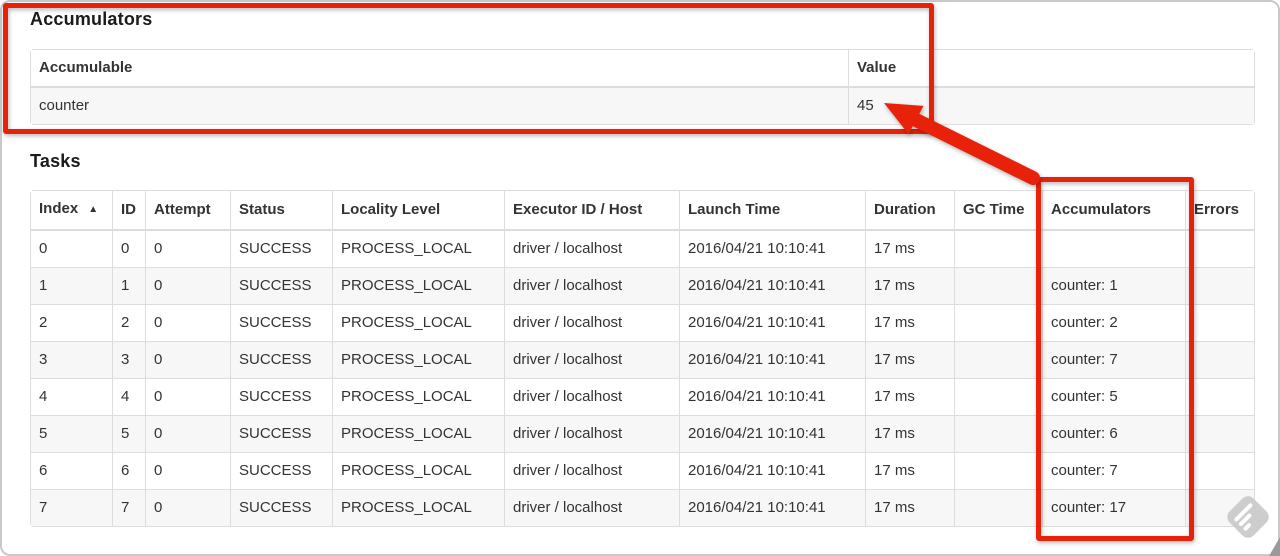 The image size is (1280, 556). I want to click on accumulators-cell: counter: 1, so click(1114, 286).